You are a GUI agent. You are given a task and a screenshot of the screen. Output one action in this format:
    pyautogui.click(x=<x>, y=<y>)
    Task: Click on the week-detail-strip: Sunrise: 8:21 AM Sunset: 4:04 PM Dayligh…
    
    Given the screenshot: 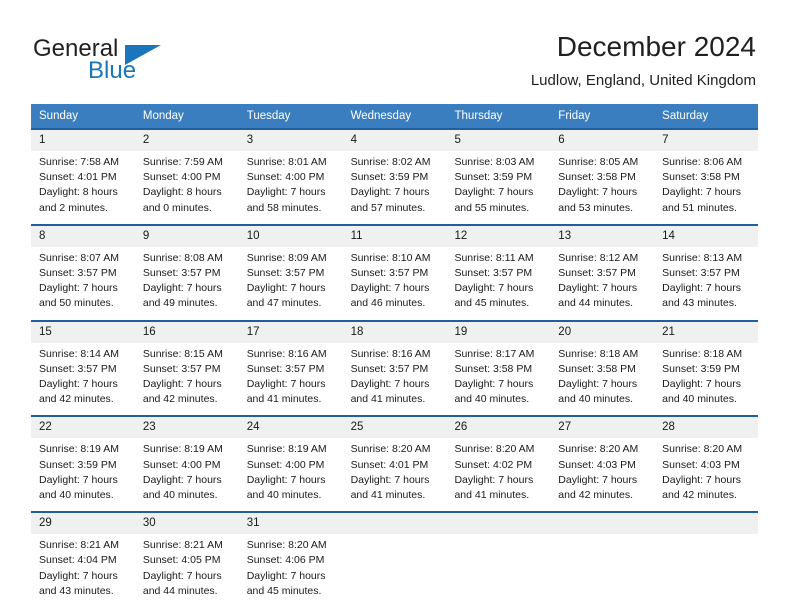 What is the action you would take?
    pyautogui.click(x=394, y=571)
    